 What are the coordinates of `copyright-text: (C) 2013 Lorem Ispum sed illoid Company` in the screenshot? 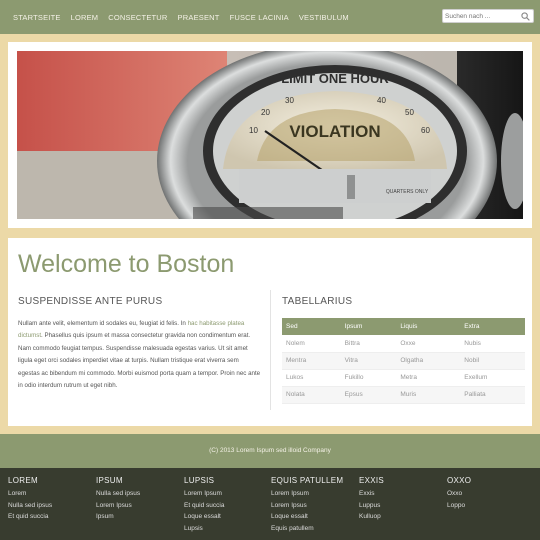 It's located at (270, 450).